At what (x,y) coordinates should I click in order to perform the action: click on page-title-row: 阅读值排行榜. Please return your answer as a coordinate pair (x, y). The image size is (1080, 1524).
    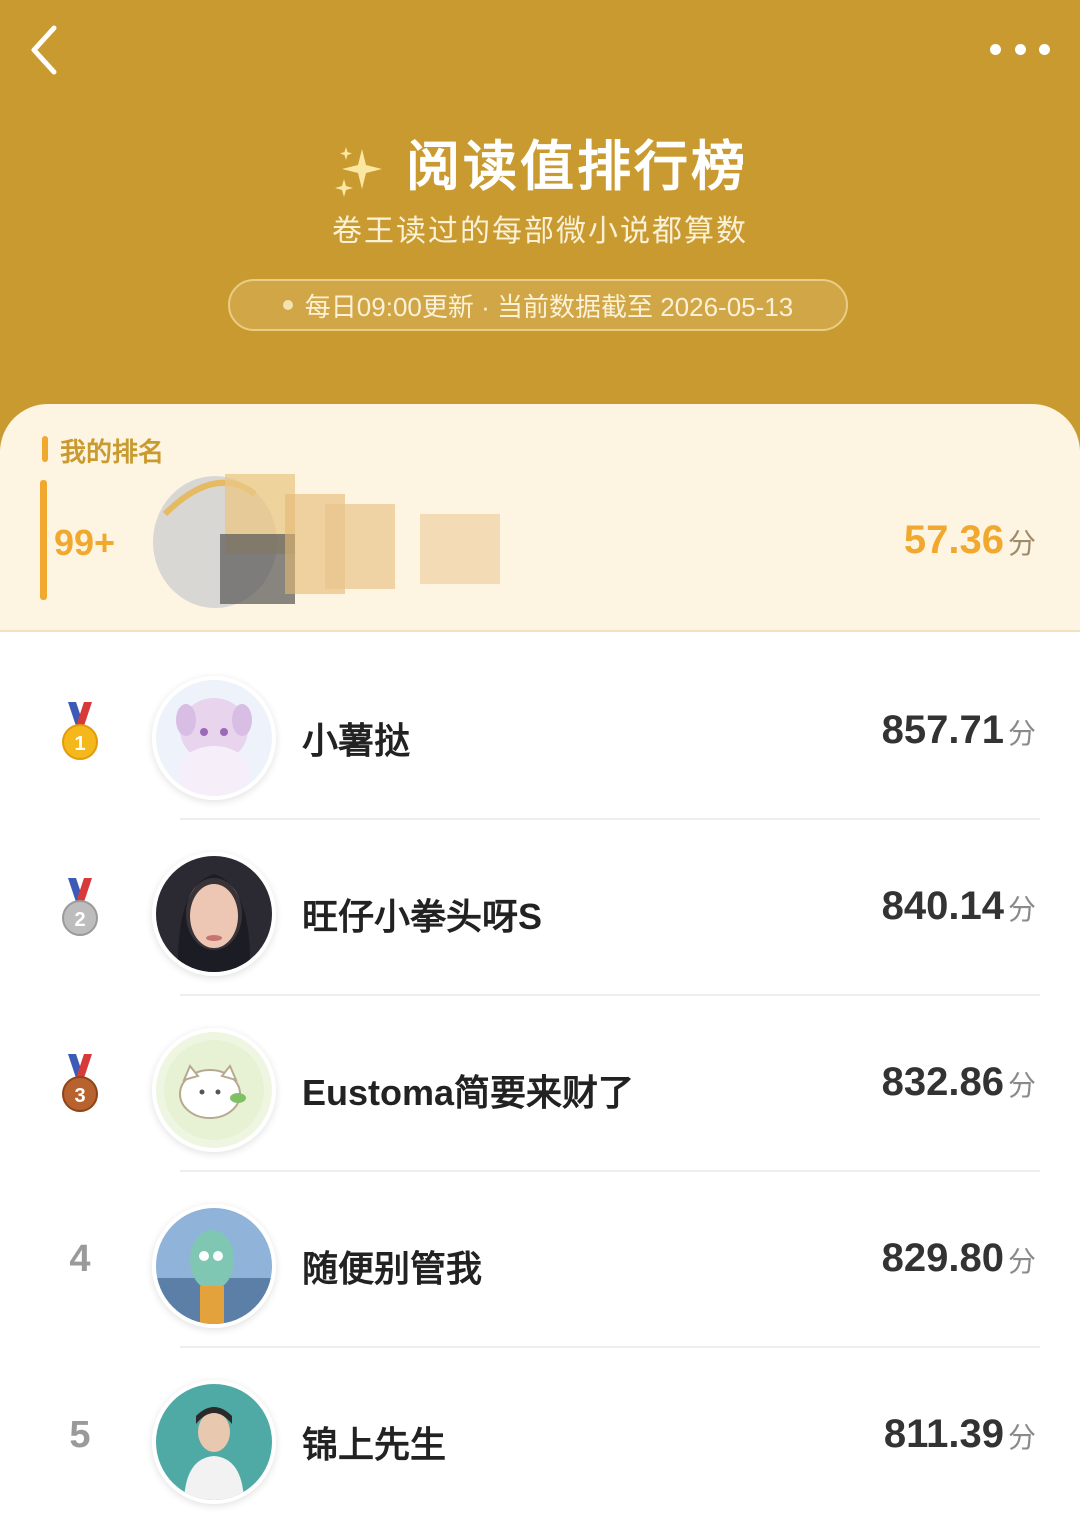
    Looking at the image, I should click on (540, 161).